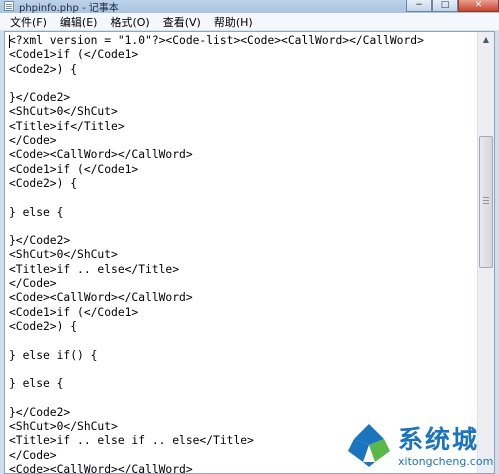 This screenshot has height=474, width=499. I want to click on menu-bar: 文件(F) 编辑(E) 格式(O) 查看(V) 帮助(H), so click(249, 22).